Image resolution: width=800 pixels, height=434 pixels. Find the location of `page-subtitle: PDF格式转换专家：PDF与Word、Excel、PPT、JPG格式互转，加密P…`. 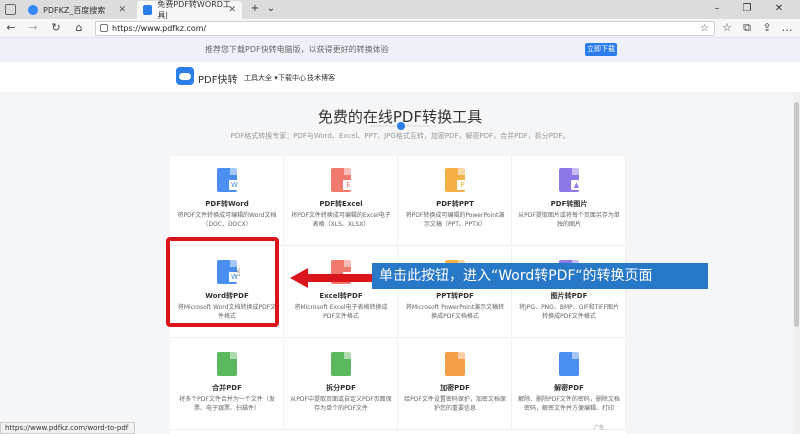

page-subtitle: PDF格式转换专家：PDF与Word、Excel、PPT、JPG格式互转，加密P… is located at coordinates (400, 136).